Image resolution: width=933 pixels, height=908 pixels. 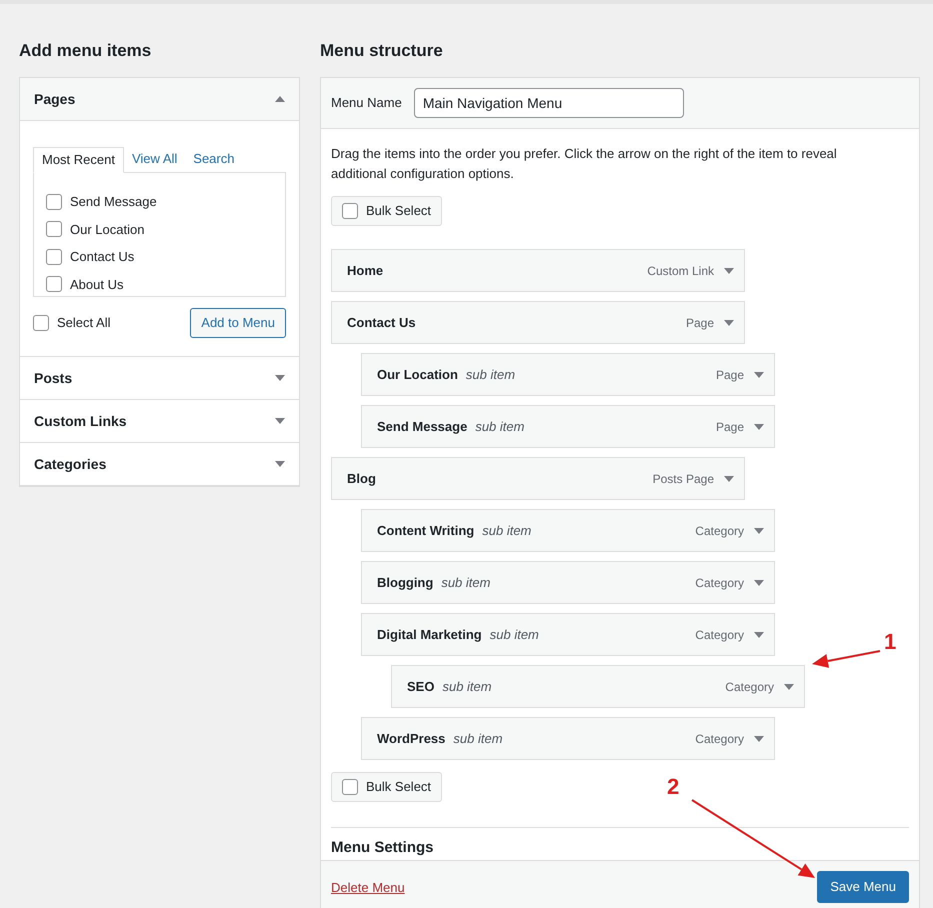 What do you see at coordinates (113, 202) in the screenshot?
I see `checkbox-label: Send Message` at bounding box center [113, 202].